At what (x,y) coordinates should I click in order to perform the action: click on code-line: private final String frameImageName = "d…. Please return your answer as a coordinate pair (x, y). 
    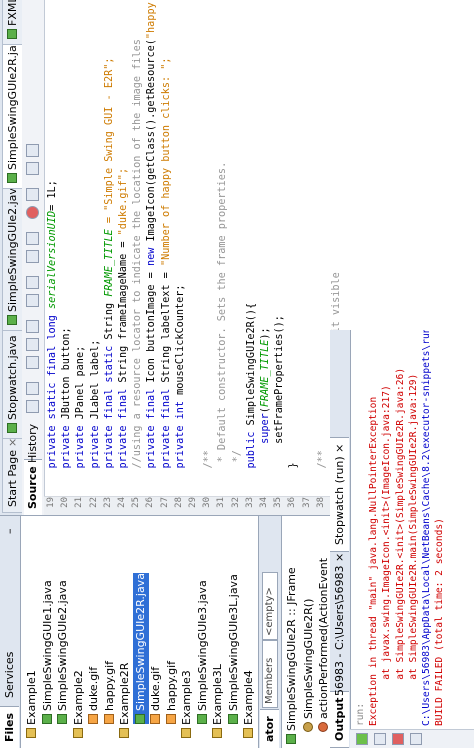
    Looking at the image, I should click on (124, 330).